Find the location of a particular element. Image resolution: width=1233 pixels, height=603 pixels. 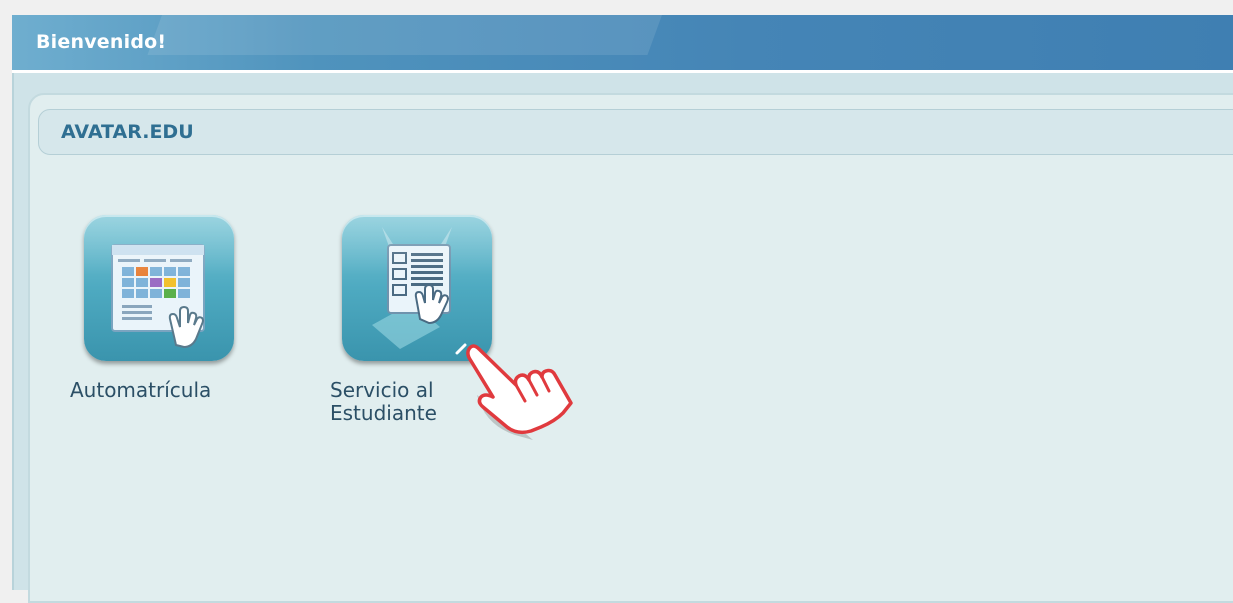

welcome-bar: Bienvenido! is located at coordinates (622, 42).